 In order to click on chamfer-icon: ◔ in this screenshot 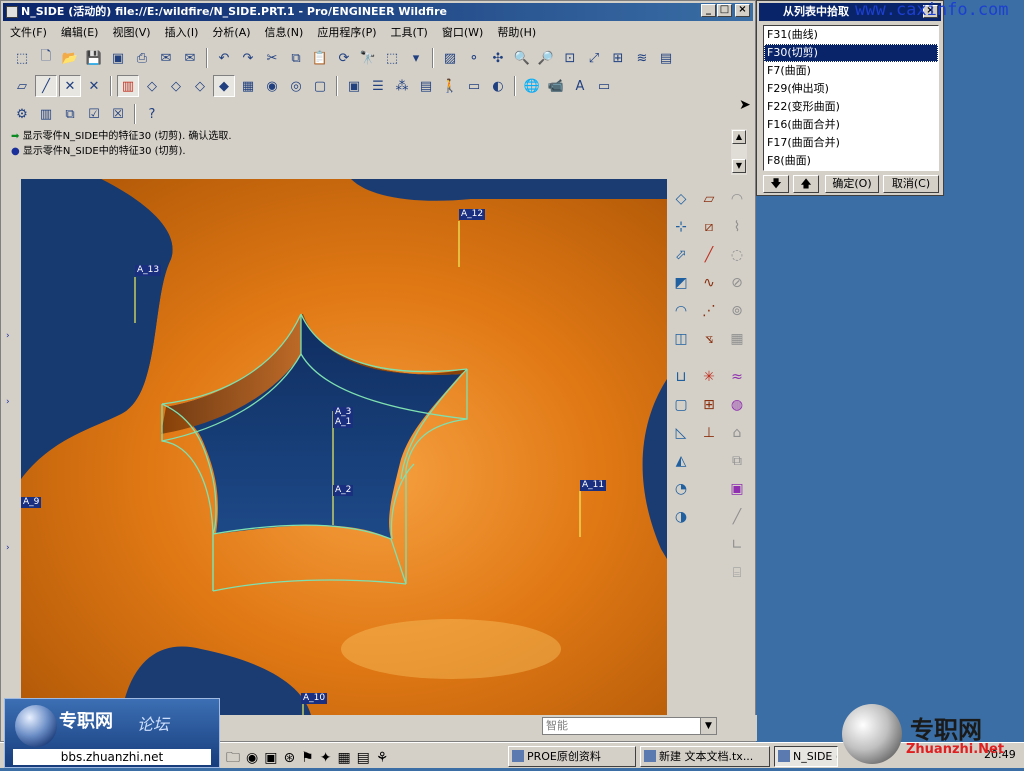, I will do `click(681, 489)`.